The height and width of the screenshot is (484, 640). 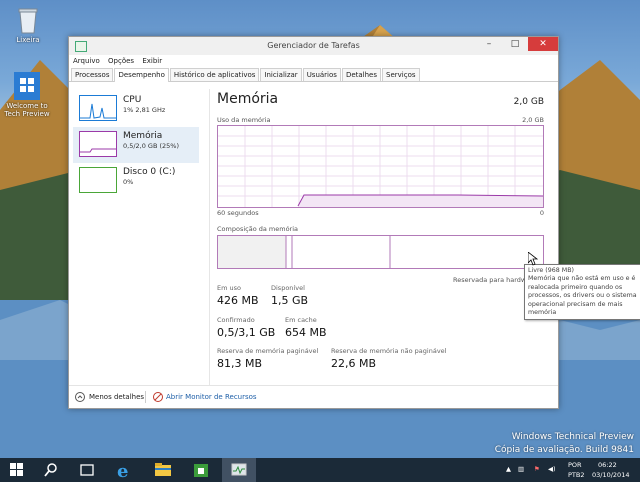 What do you see at coordinates (132, 100) in the screenshot?
I see `sidebar-item-label: CPU` at bounding box center [132, 100].